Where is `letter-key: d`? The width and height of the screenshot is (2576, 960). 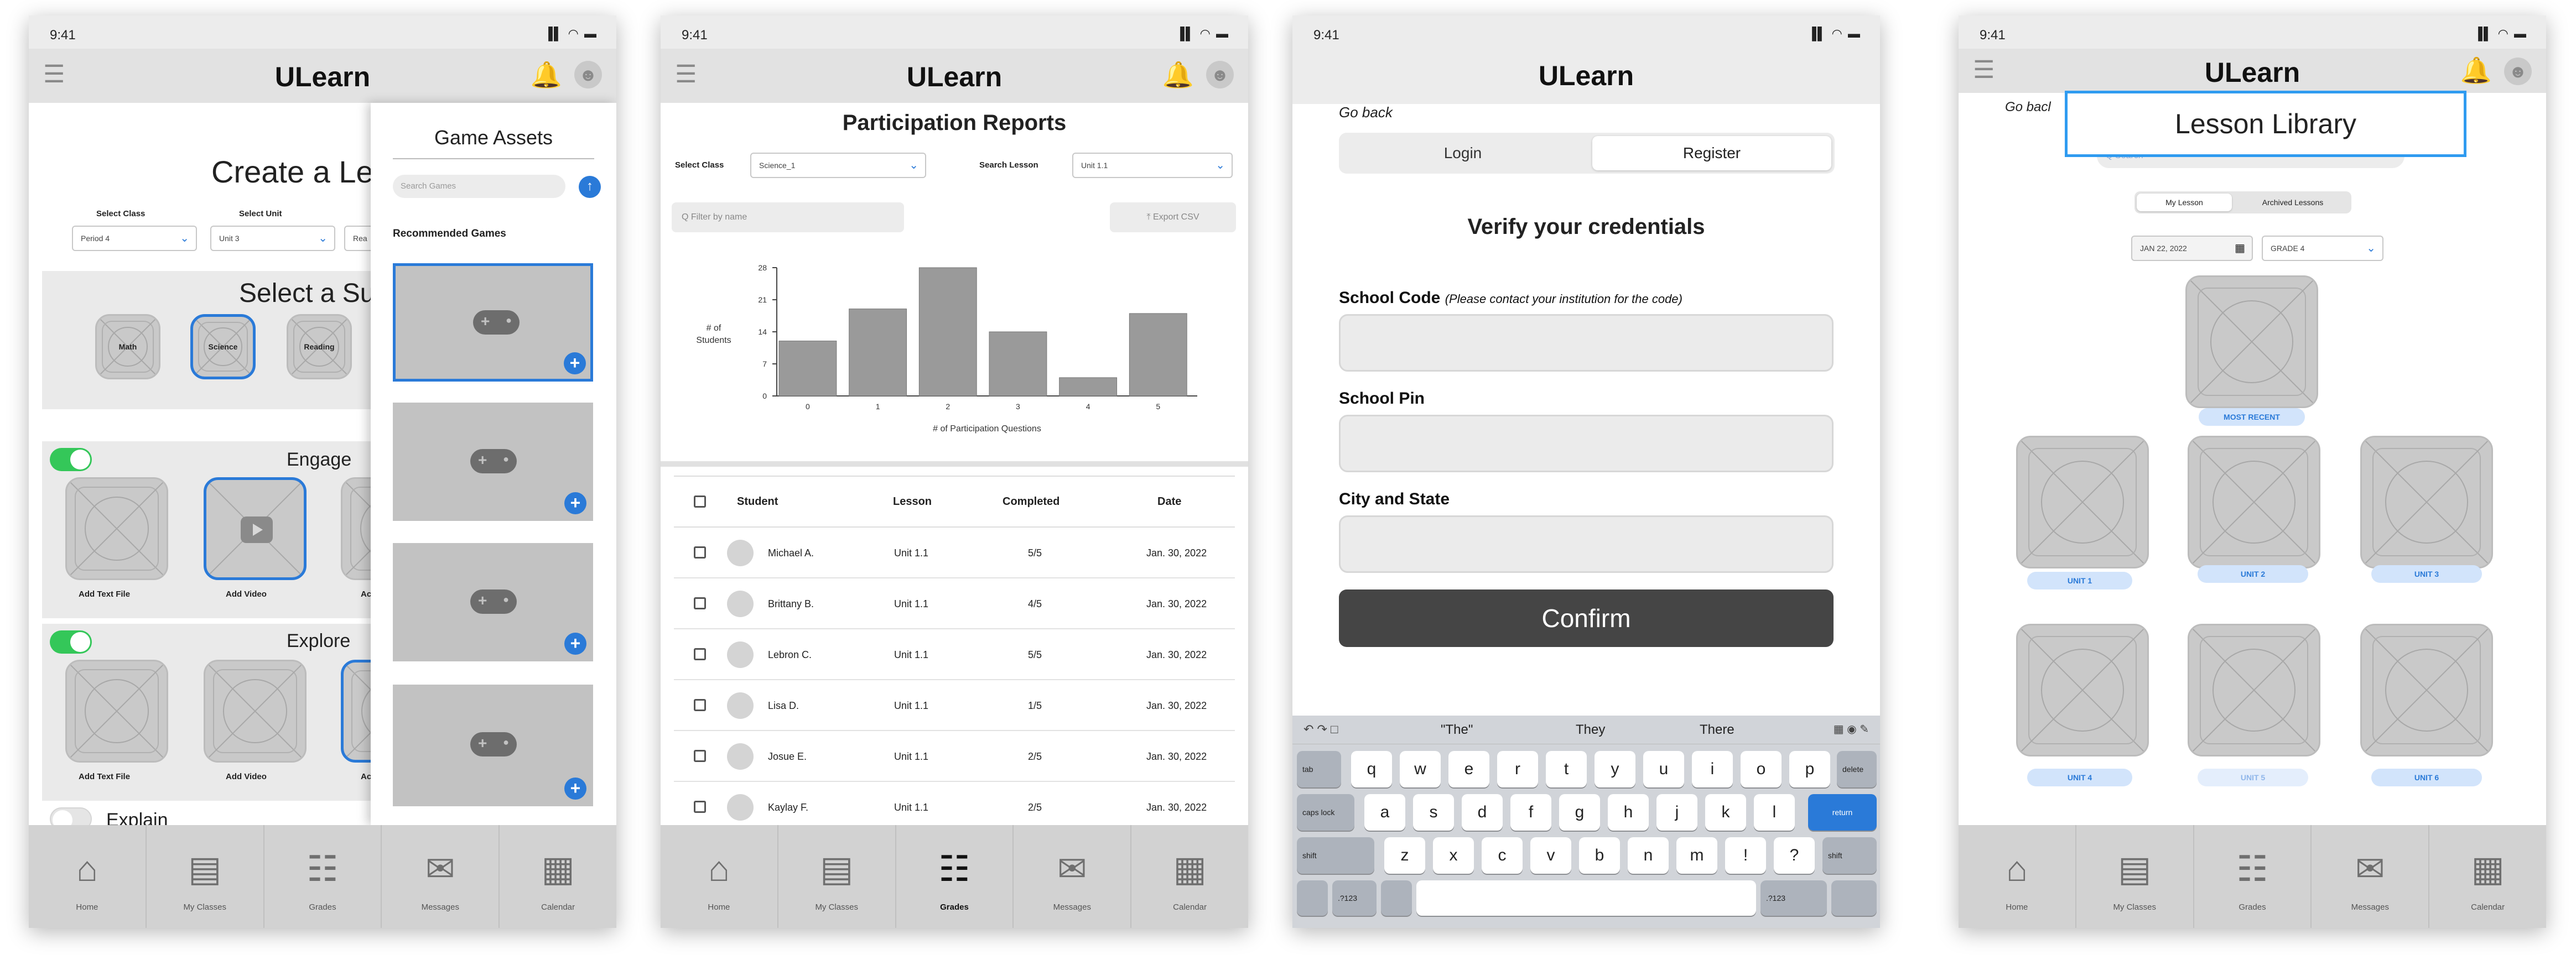 letter-key: d is located at coordinates (1483, 812).